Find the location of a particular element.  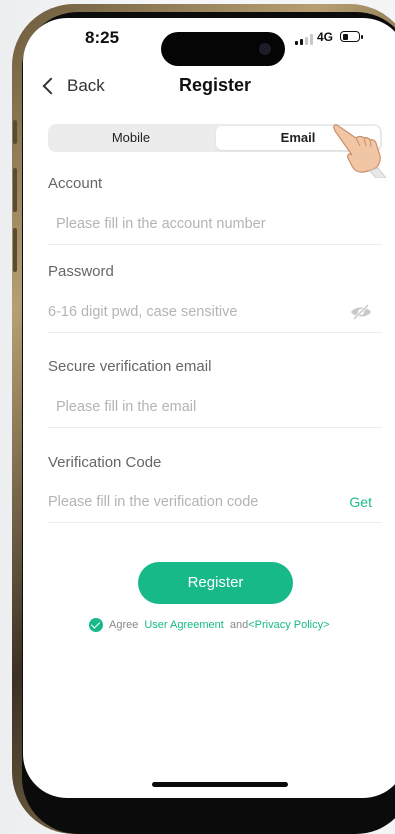

email-input is located at coordinates (196, 407).